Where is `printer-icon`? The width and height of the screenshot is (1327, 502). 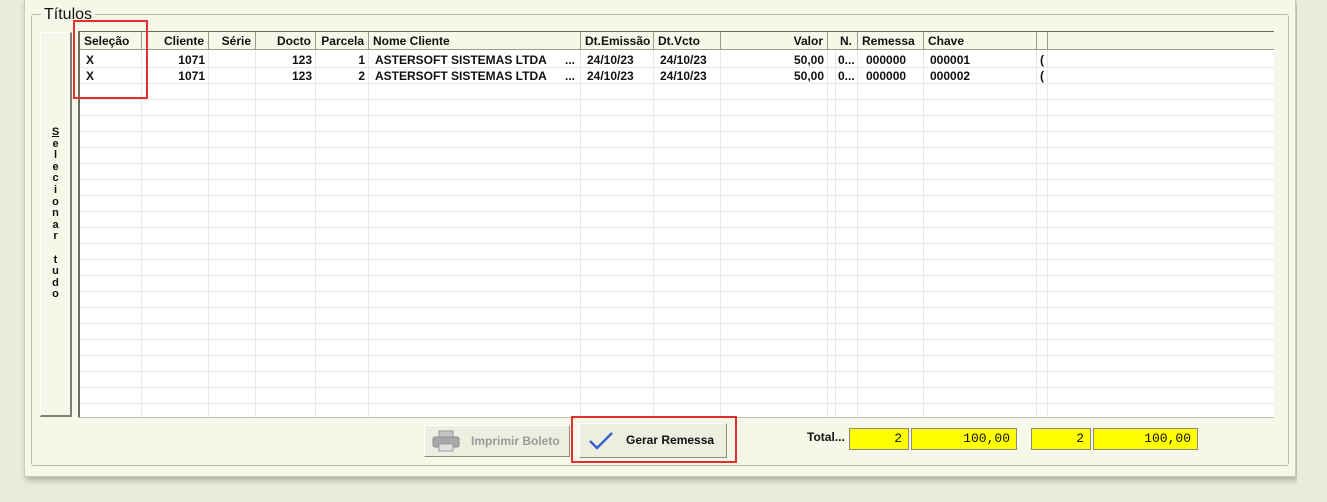 printer-icon is located at coordinates (446, 441).